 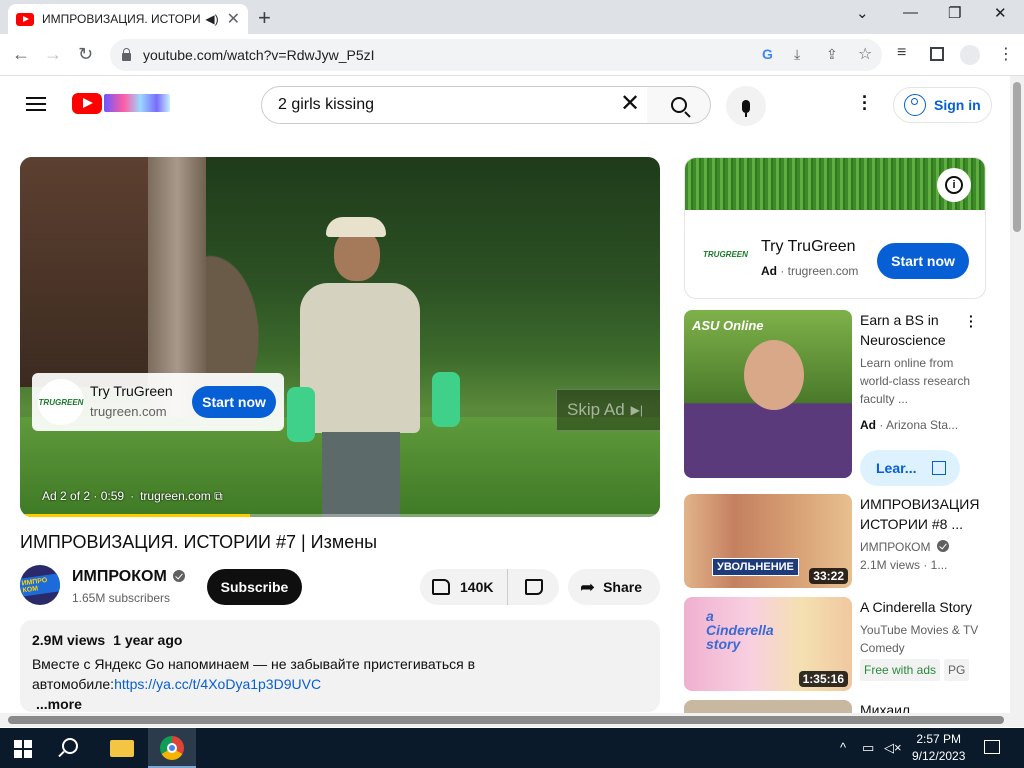 What do you see at coordinates (895, 547) in the screenshot?
I see `recommended-channel-name-1: ИМПРОКОМ` at bounding box center [895, 547].